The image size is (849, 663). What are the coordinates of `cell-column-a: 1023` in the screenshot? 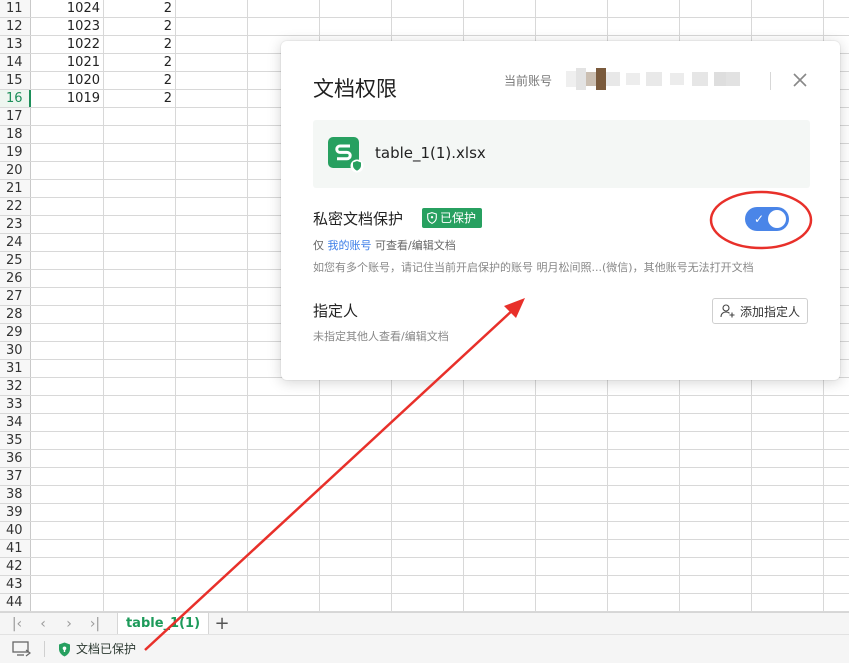 It's located at (67, 26).